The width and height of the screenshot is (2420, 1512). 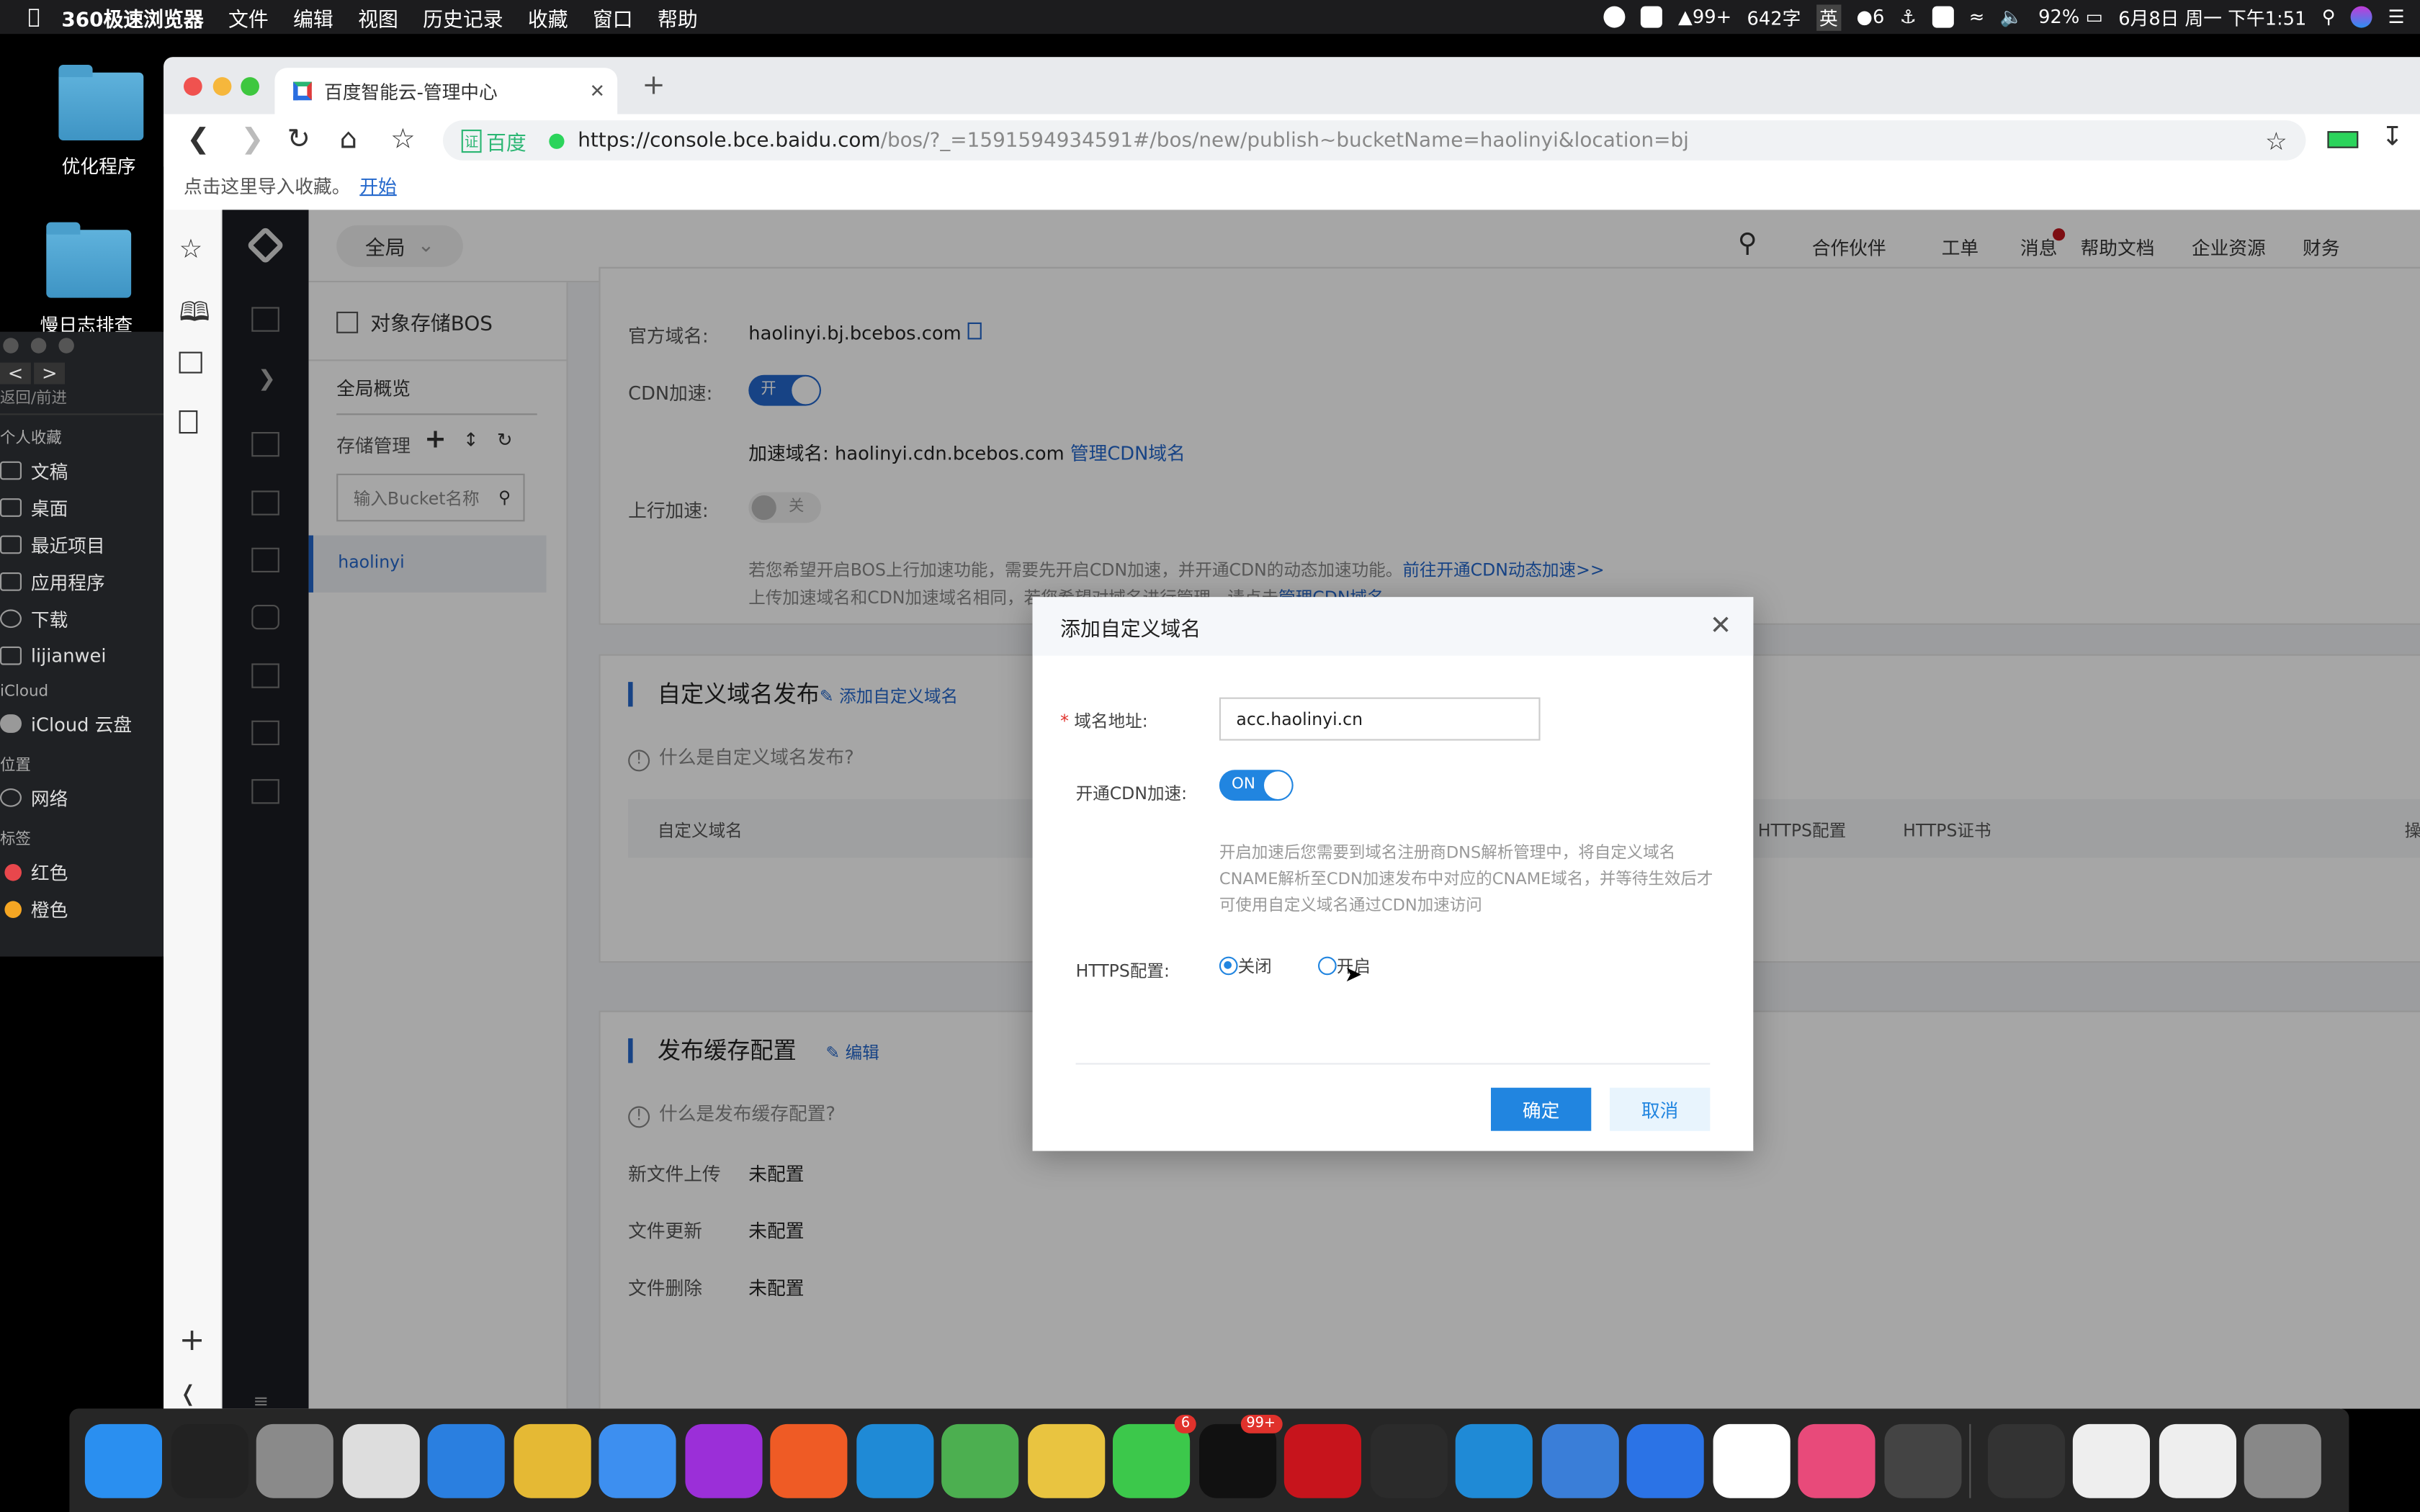 I want to click on dialog-header: 添加自定义域名, so click(x=1393, y=626).